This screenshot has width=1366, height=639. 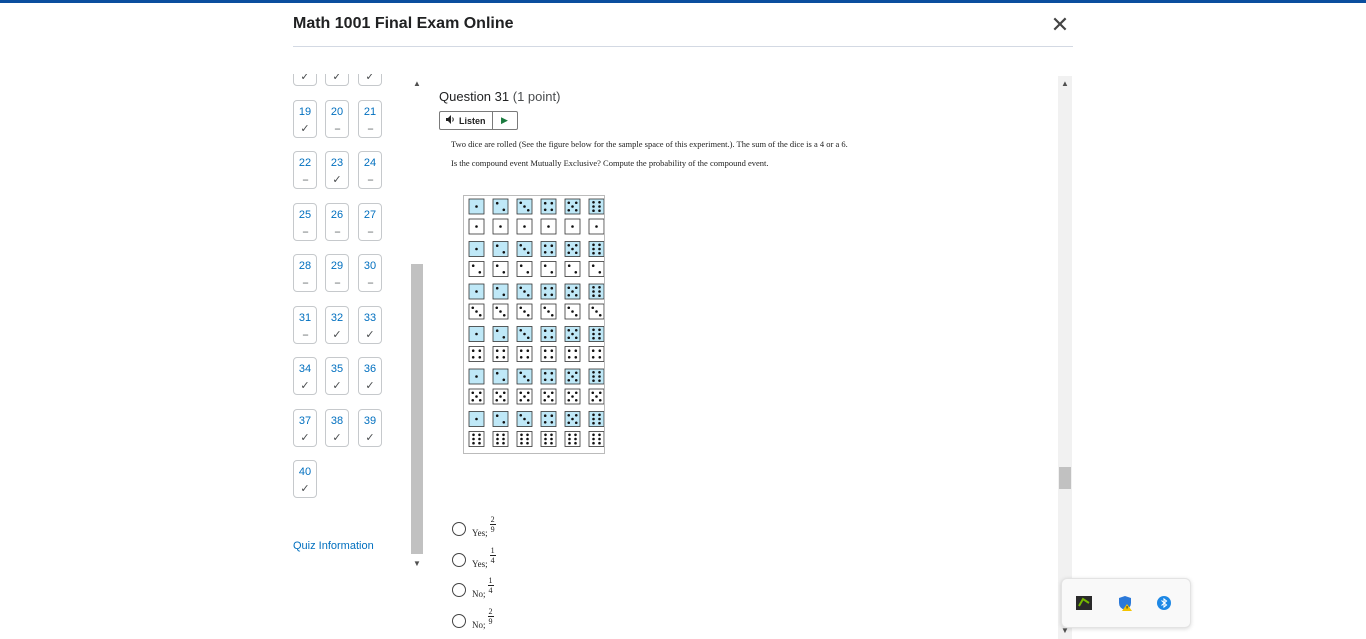 What do you see at coordinates (333, 546) in the screenshot?
I see `quiz-information-link: Quiz Information` at bounding box center [333, 546].